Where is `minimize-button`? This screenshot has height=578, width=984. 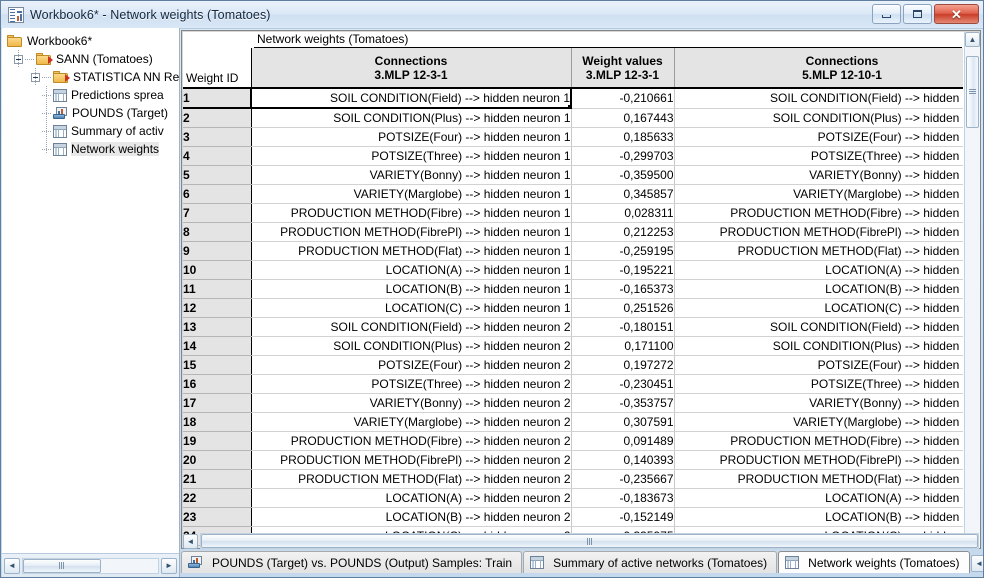
minimize-button is located at coordinates (886, 14).